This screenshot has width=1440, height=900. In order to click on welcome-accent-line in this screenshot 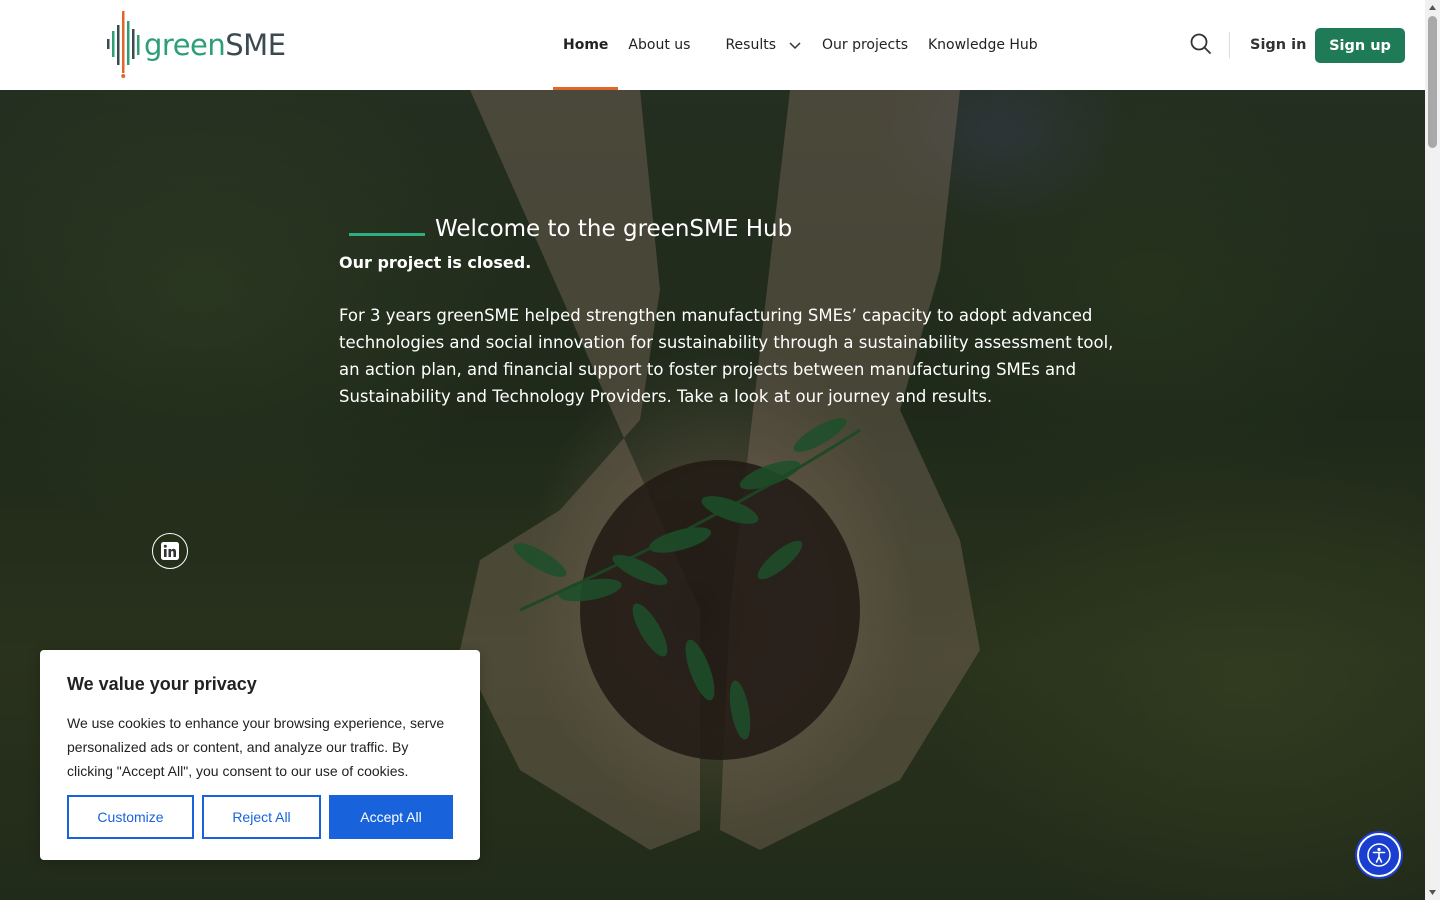, I will do `click(387, 234)`.